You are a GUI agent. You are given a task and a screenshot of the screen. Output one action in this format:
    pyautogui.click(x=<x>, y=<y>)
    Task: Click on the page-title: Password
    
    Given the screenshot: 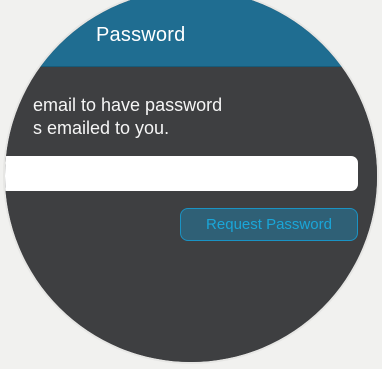 What is the action you would take?
    pyautogui.click(x=141, y=35)
    